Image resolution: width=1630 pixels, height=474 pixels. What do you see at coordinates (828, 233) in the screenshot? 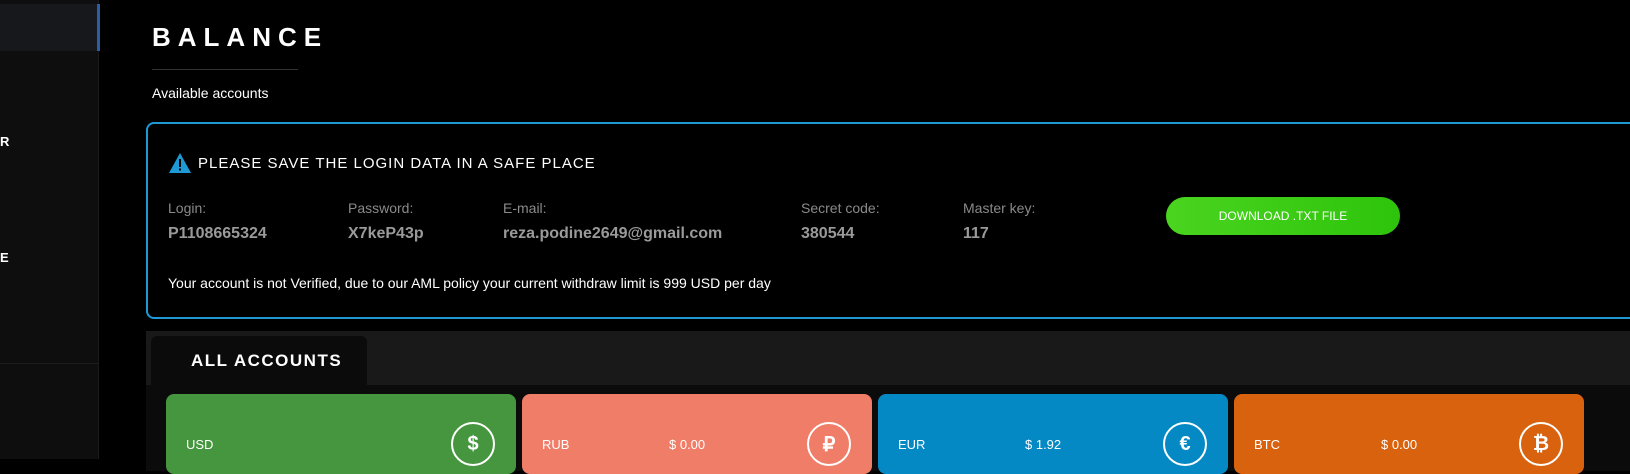
I see `field-value: 380544` at bounding box center [828, 233].